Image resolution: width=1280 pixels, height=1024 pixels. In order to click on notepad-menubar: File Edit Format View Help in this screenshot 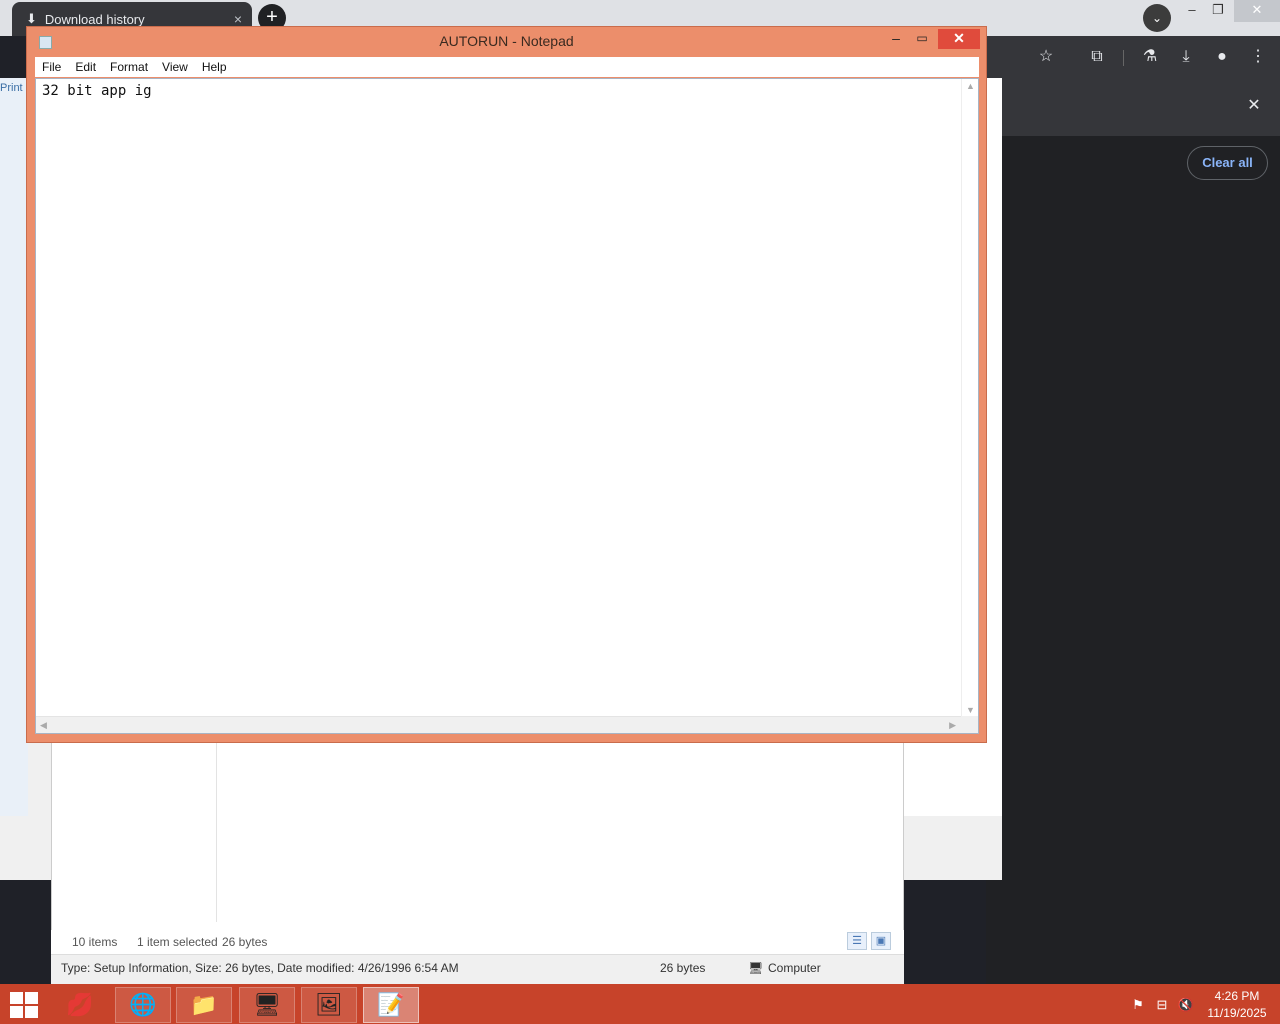, I will do `click(507, 67)`.